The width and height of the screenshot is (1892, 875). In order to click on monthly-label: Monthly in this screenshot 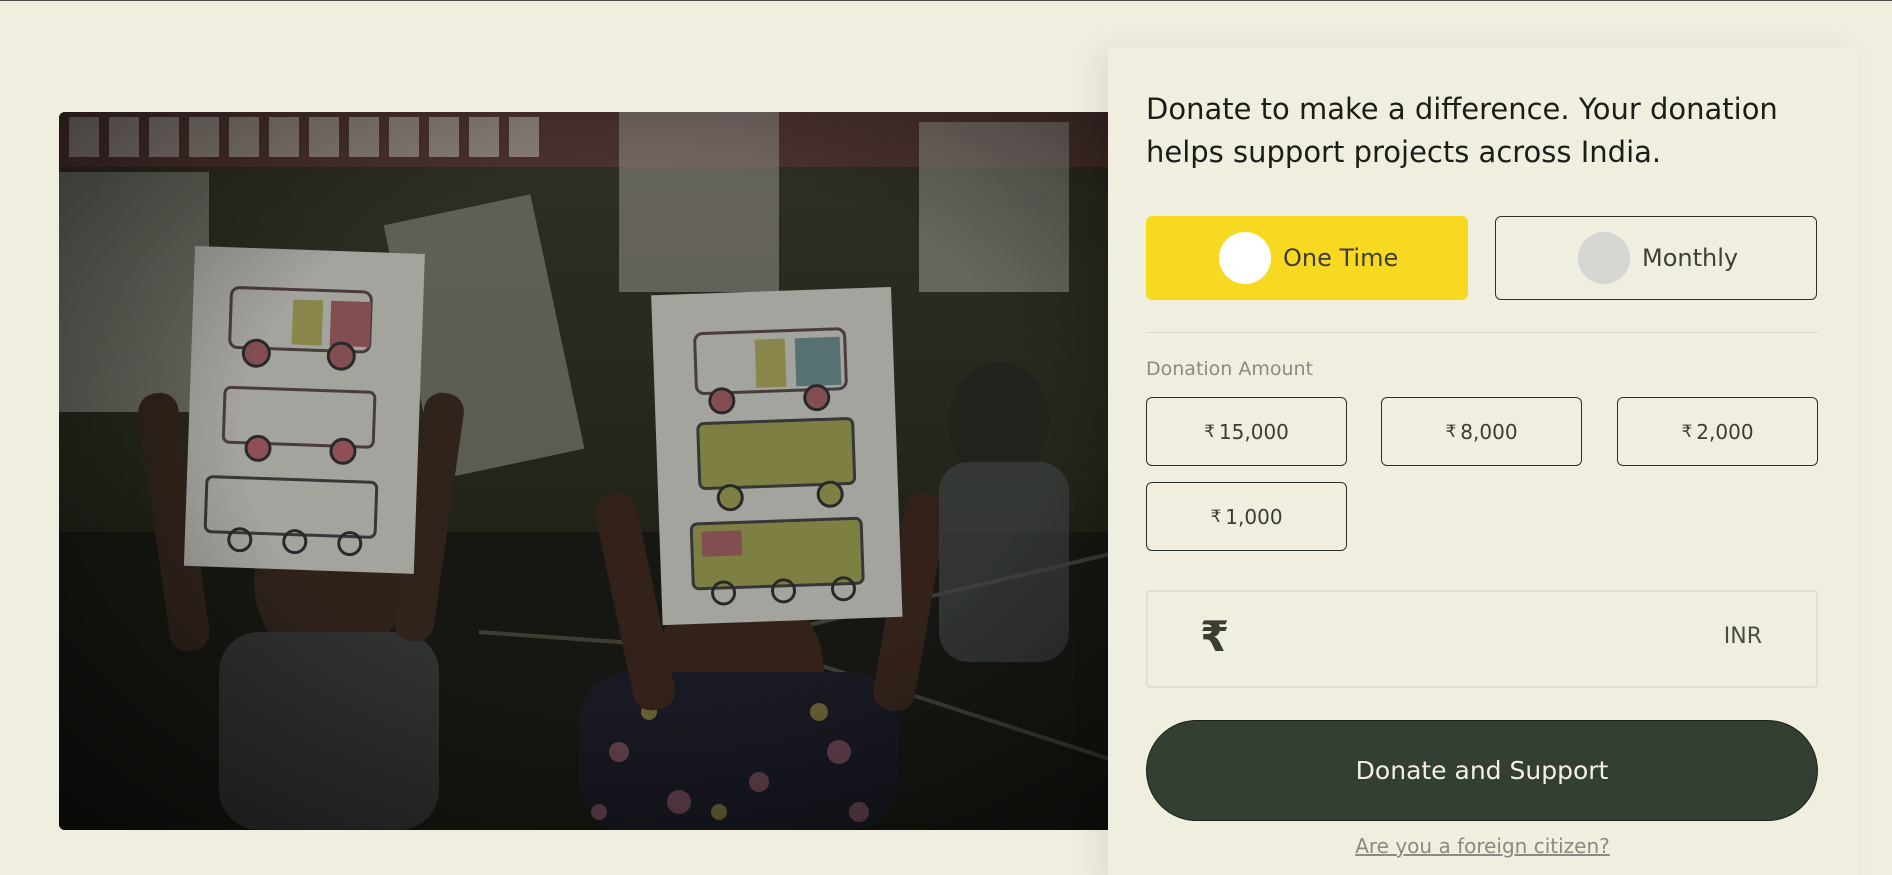, I will do `click(1690, 258)`.